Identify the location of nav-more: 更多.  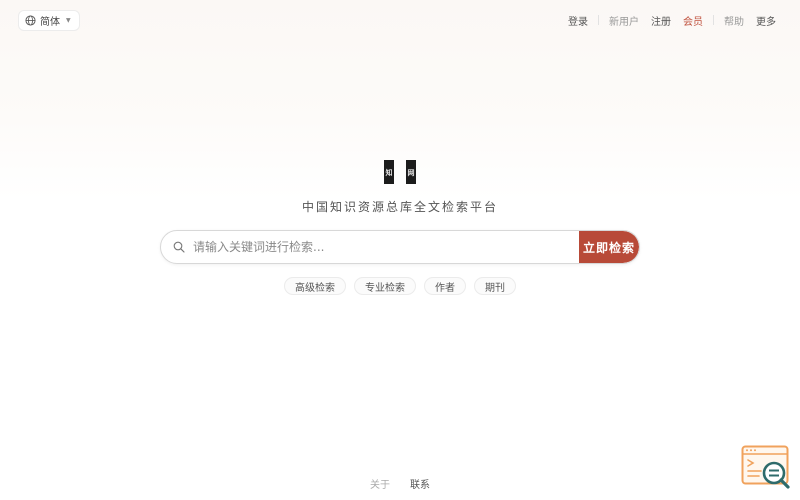
(766, 20).